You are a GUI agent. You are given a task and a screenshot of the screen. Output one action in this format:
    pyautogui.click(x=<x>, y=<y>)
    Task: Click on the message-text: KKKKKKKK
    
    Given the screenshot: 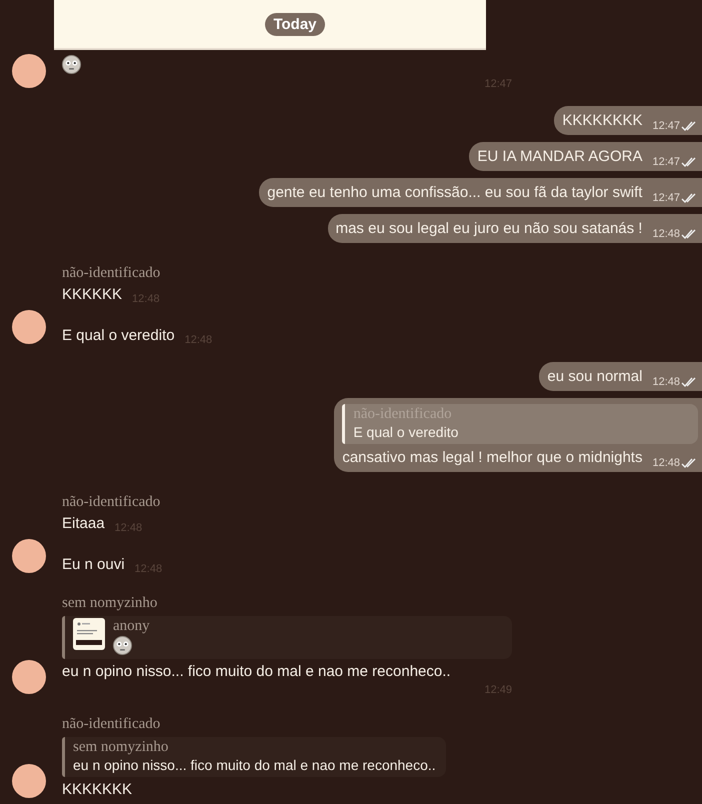 What is the action you would take?
    pyautogui.click(x=602, y=120)
    